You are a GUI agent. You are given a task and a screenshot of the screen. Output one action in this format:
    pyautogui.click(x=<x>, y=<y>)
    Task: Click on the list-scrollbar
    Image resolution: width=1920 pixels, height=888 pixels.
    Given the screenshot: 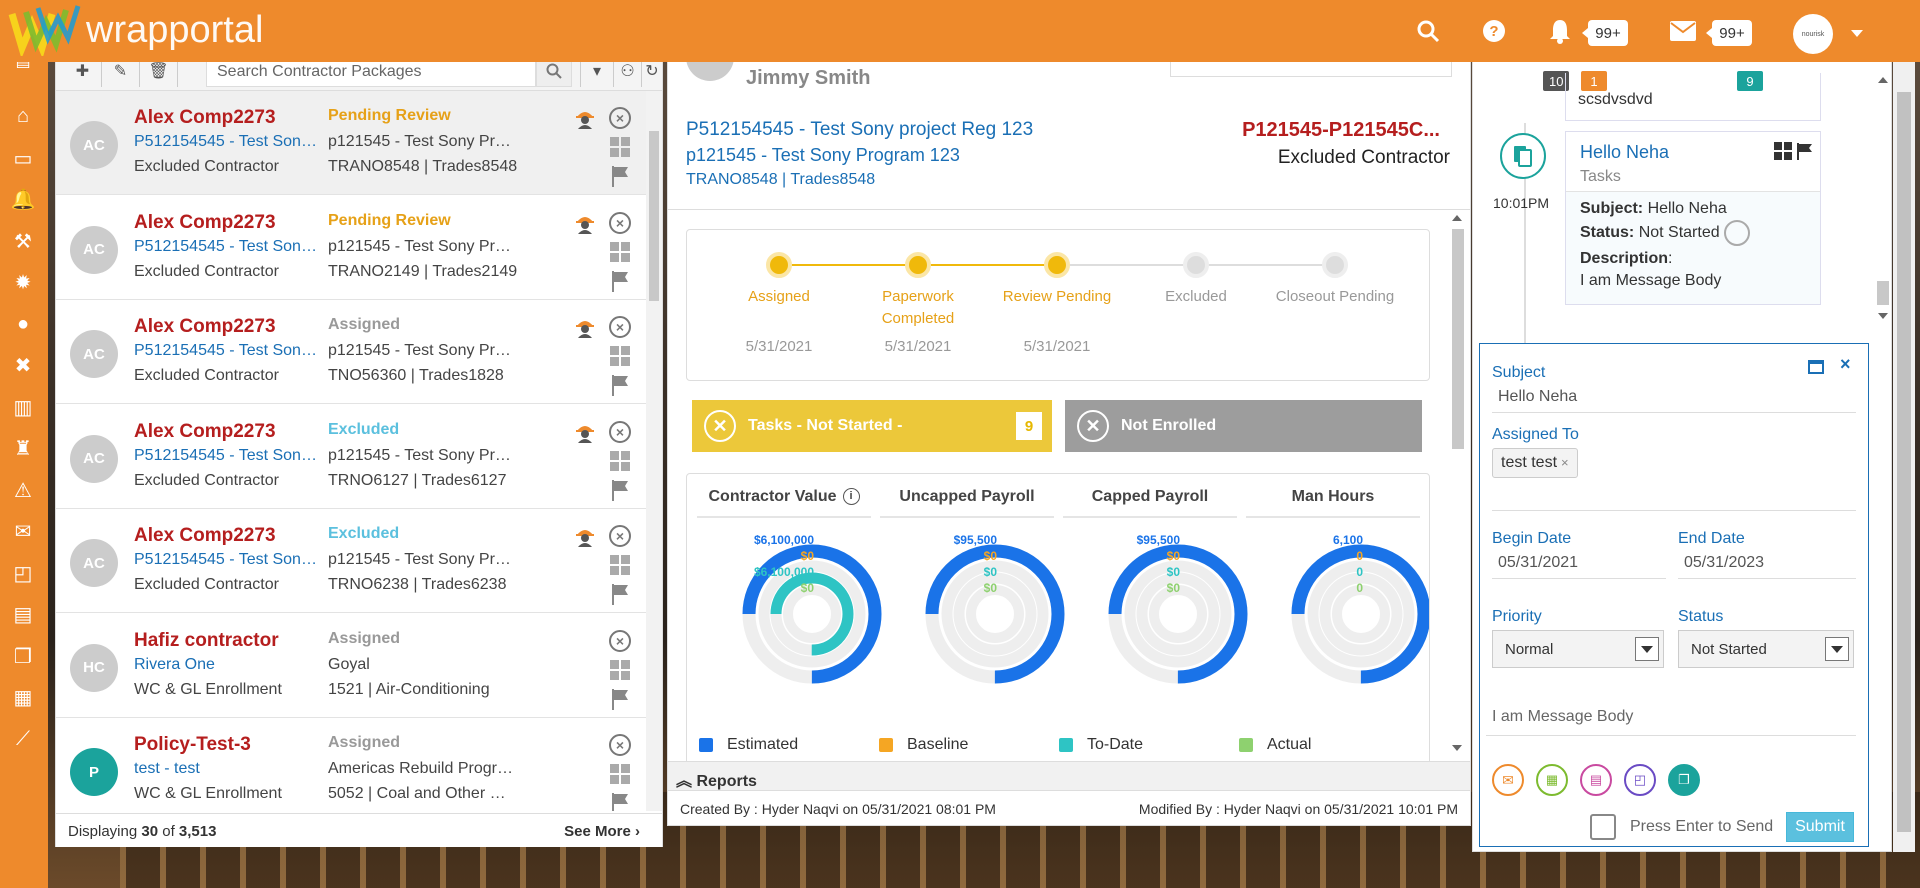 What is the action you would take?
    pyautogui.click(x=654, y=451)
    